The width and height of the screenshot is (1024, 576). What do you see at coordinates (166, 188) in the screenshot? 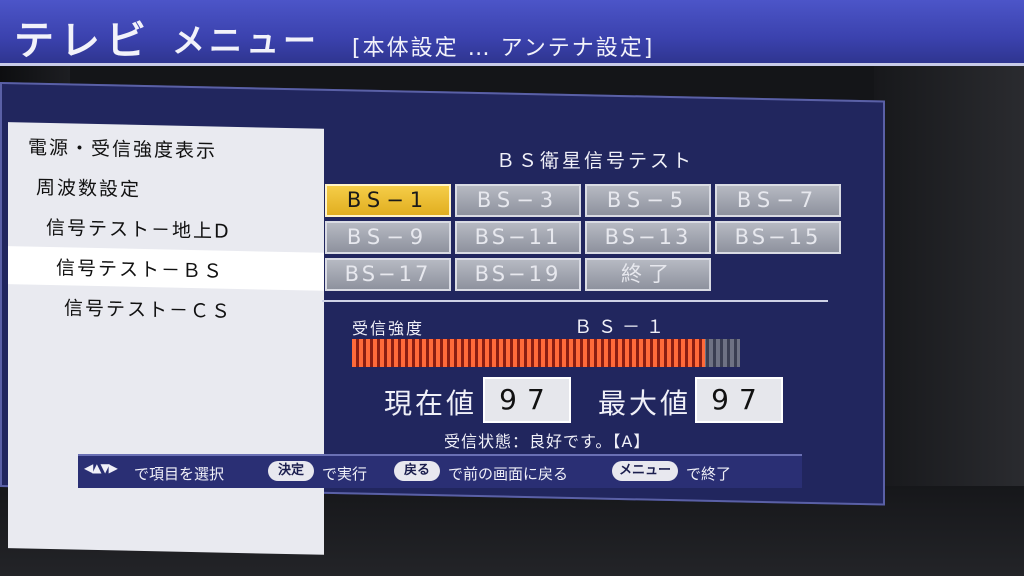
I see `sidebar-item-frequency: 周波数設定` at bounding box center [166, 188].